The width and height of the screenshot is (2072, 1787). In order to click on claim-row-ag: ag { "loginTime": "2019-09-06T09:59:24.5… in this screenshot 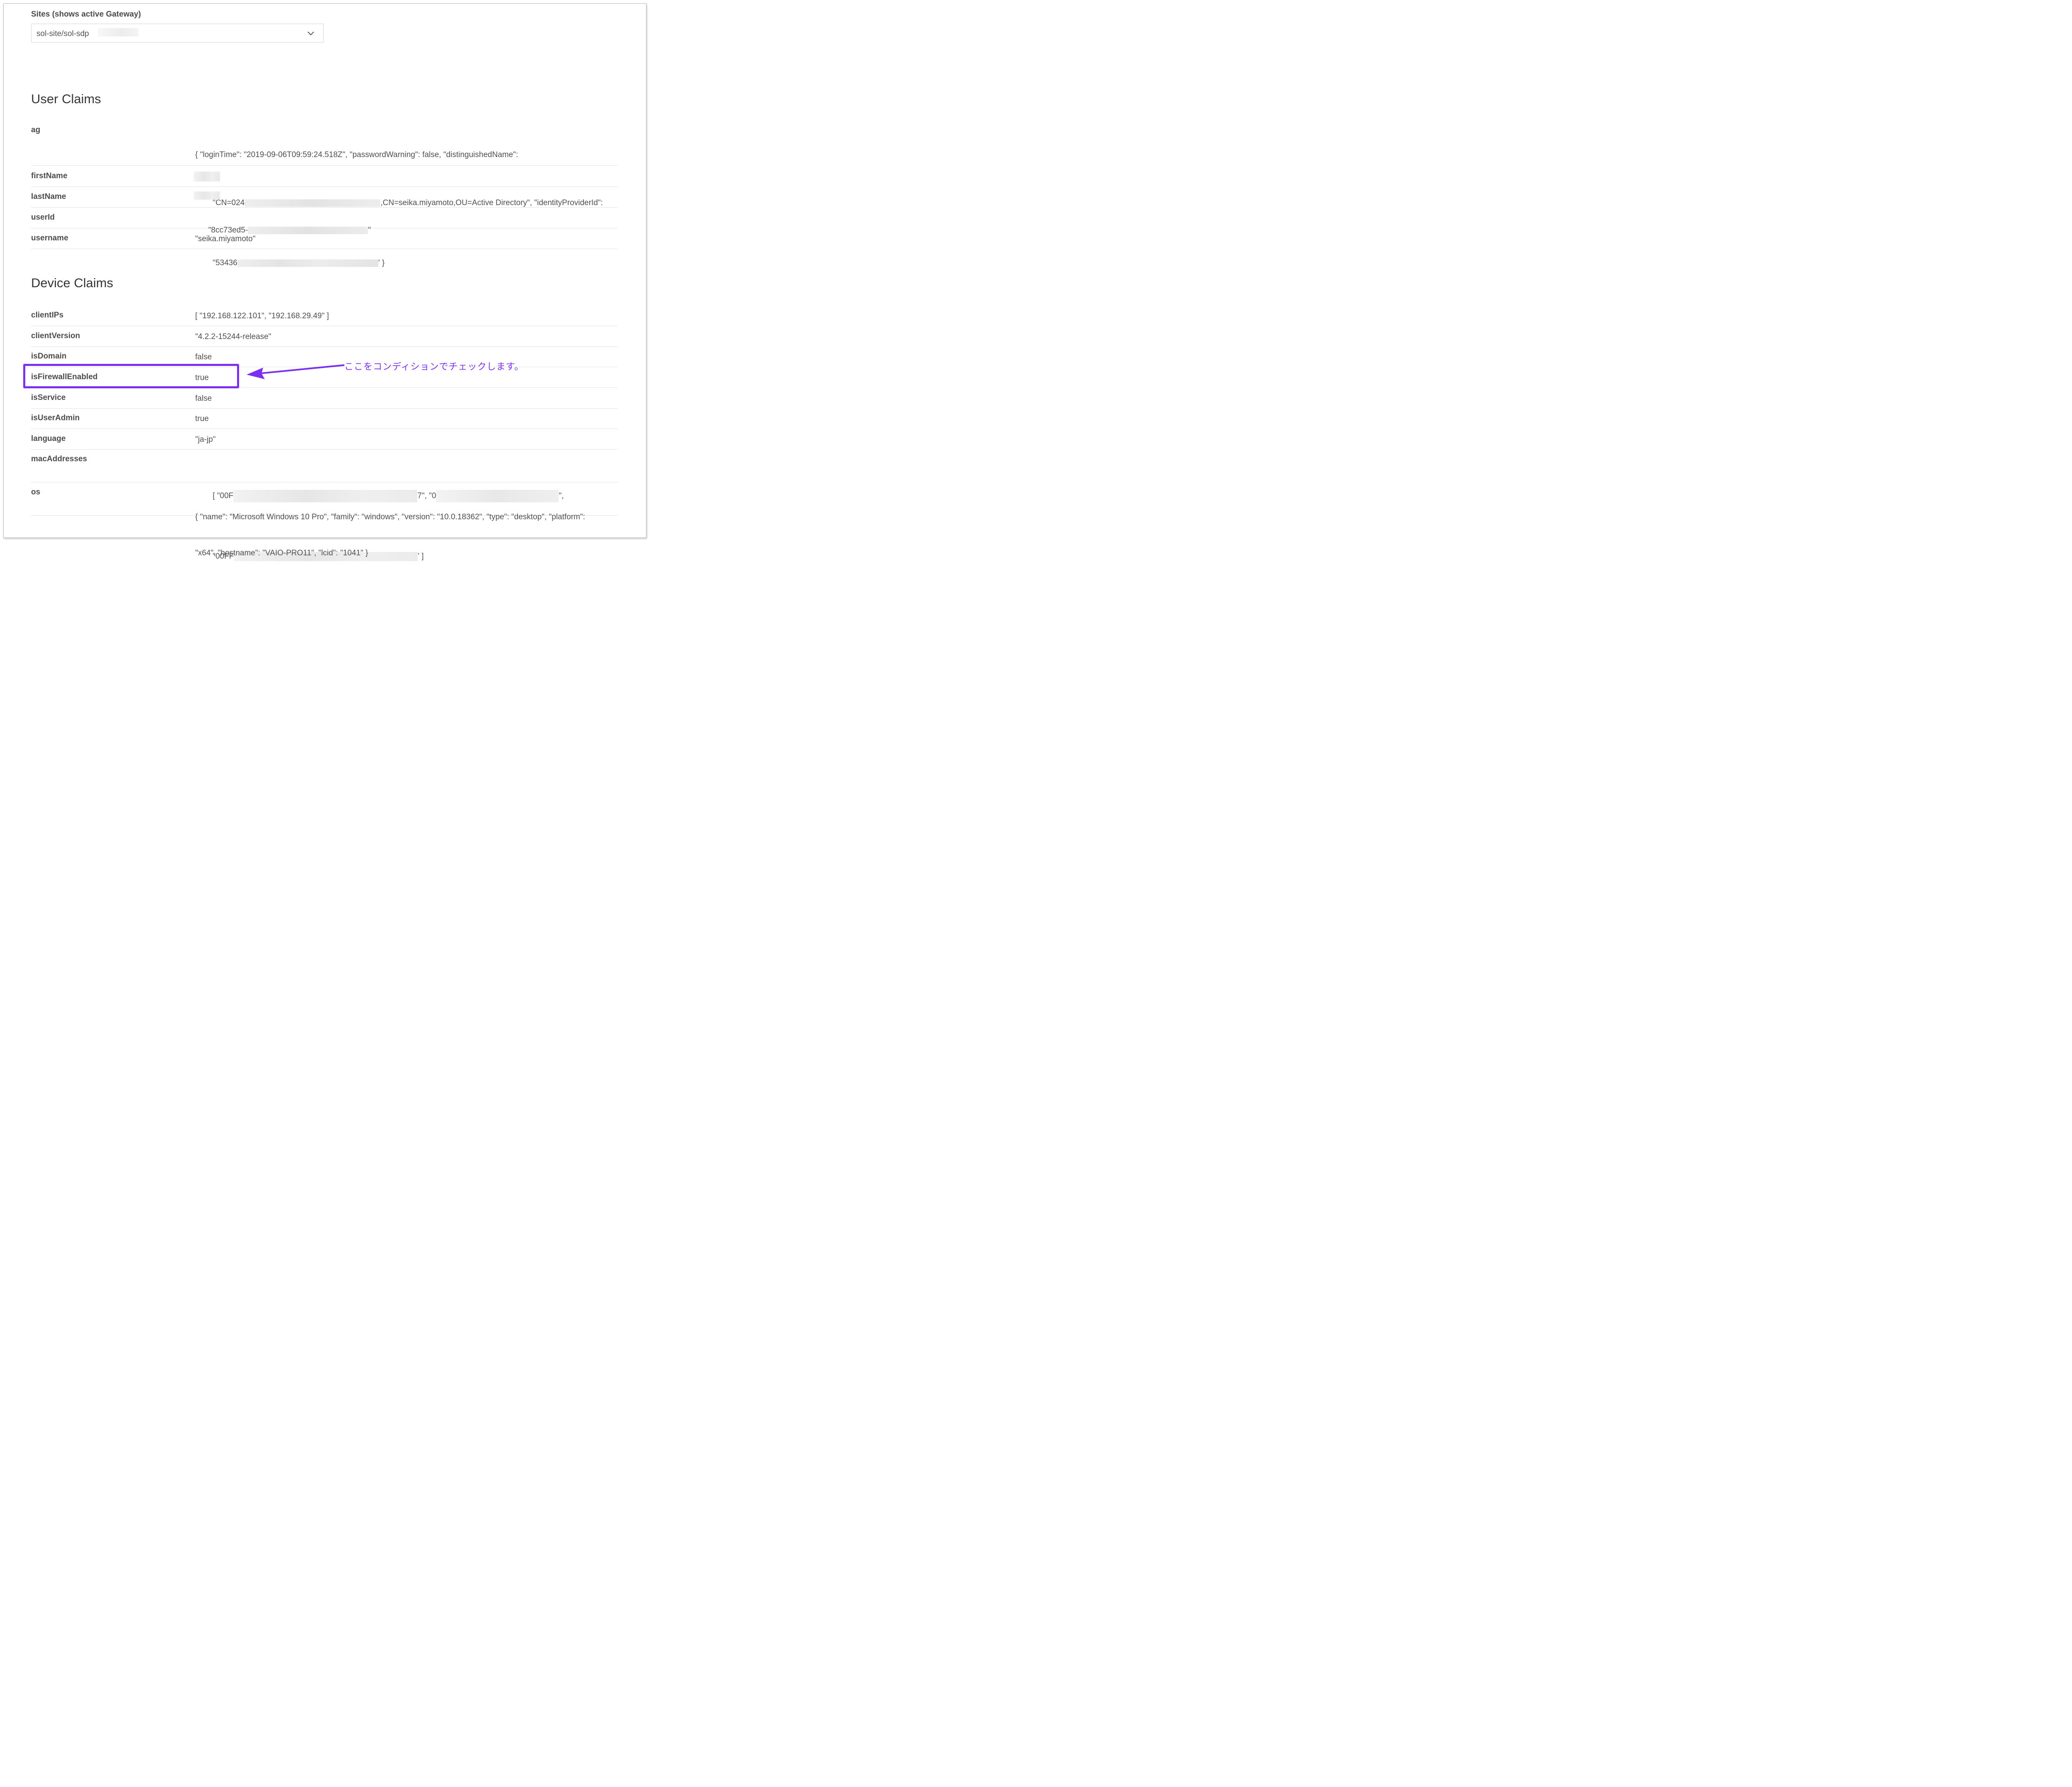, I will do `click(324, 197)`.